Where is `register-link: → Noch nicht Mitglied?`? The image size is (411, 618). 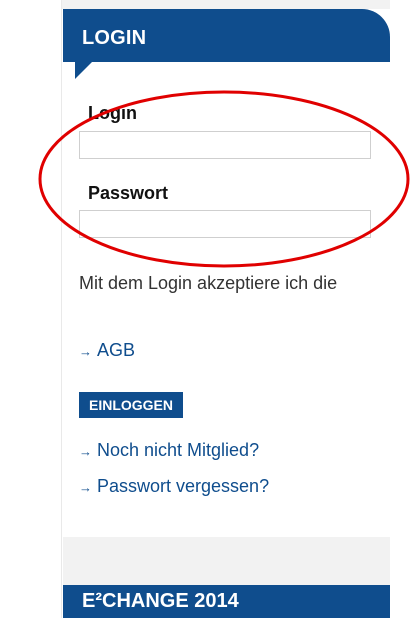
register-link: → Noch nicht Mitglied? is located at coordinates (169, 450).